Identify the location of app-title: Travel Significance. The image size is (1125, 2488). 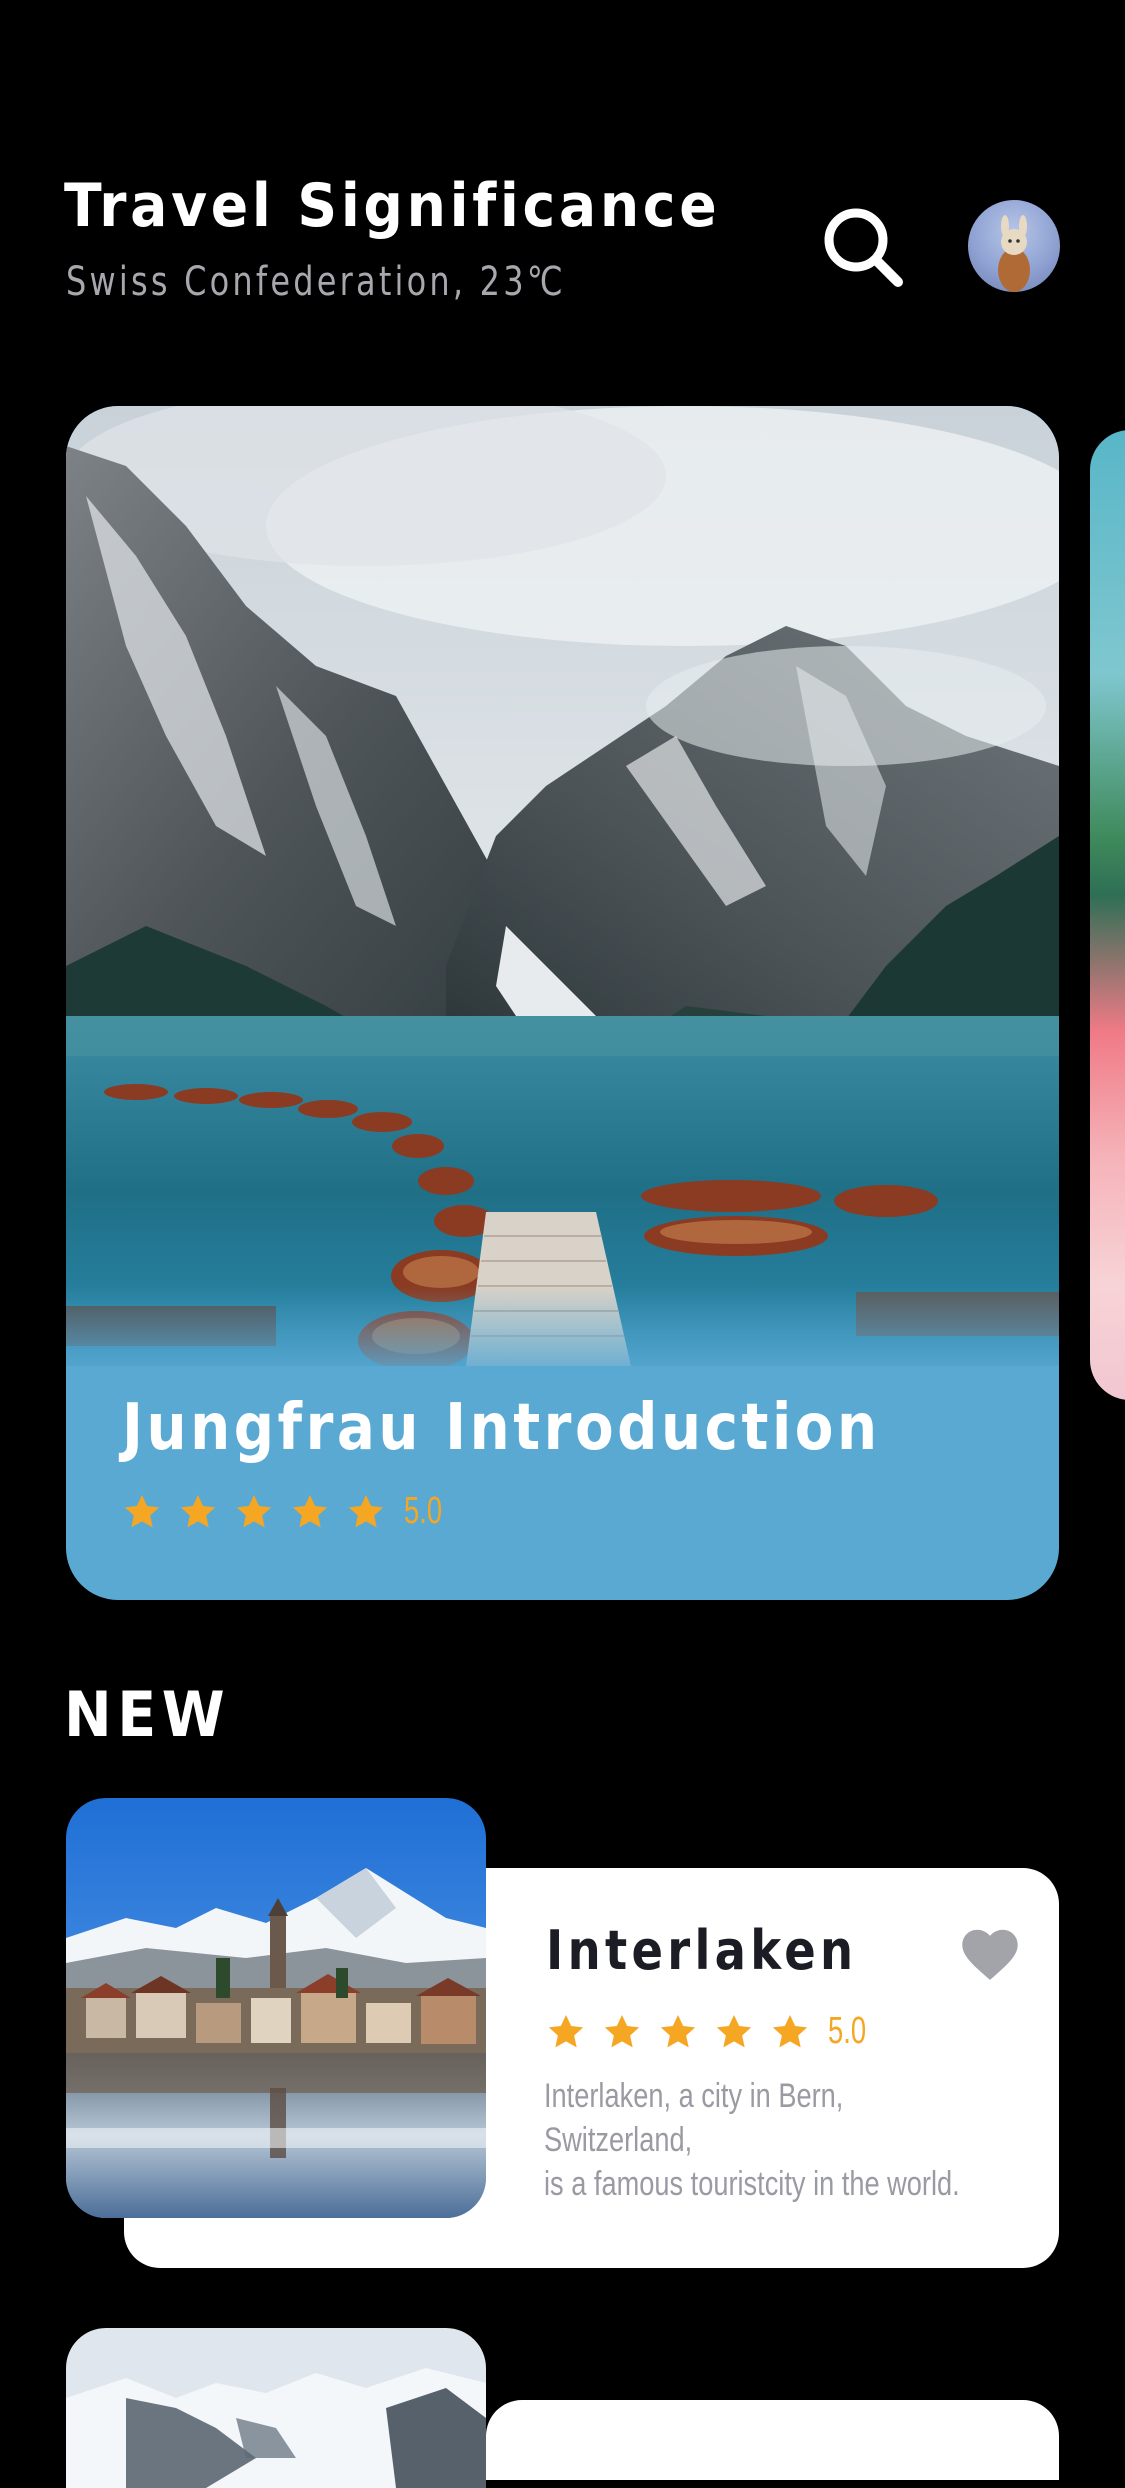
(392, 206).